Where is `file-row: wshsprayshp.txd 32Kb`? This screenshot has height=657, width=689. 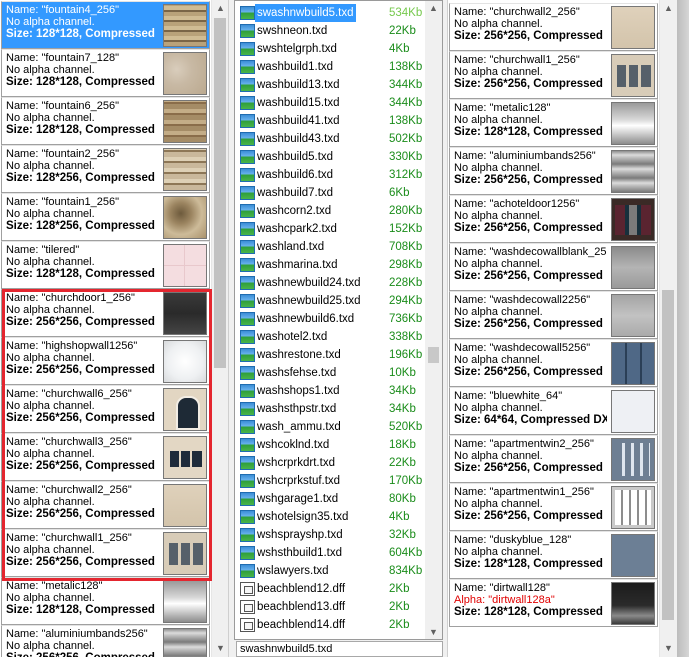 file-row: wshsprayshp.txd 32Kb is located at coordinates (330, 535).